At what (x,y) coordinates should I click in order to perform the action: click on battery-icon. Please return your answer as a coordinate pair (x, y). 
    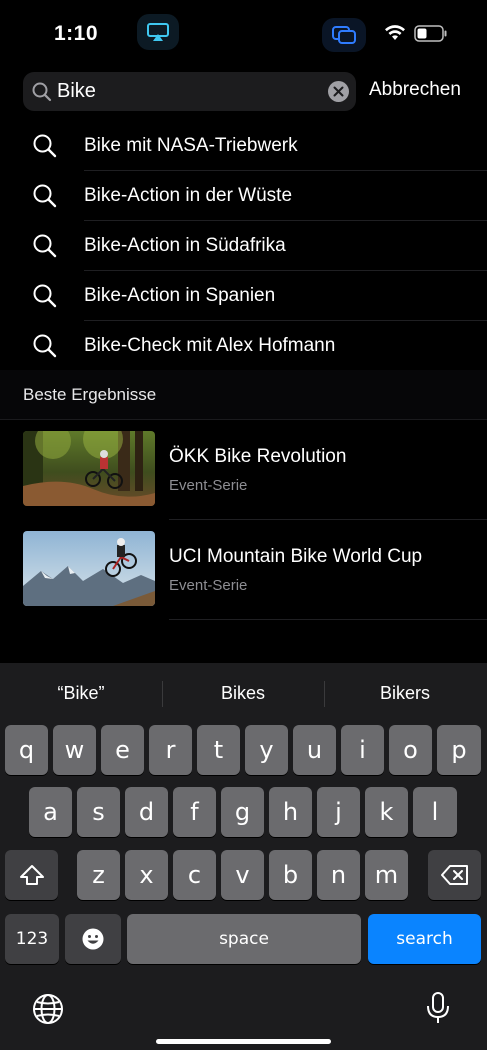
    Looking at the image, I should click on (431, 36).